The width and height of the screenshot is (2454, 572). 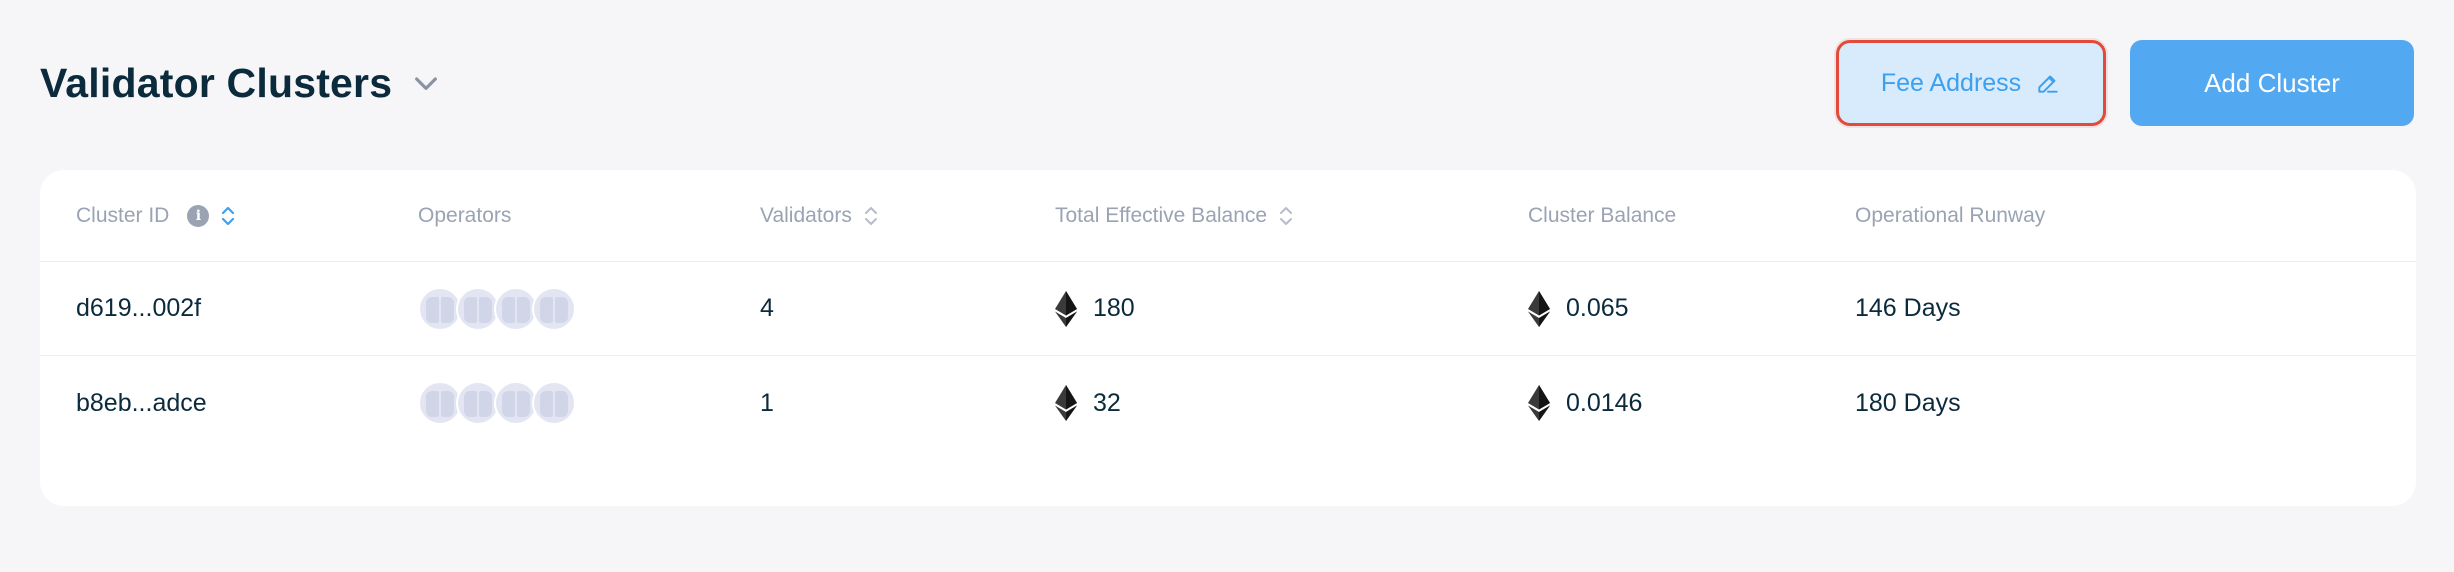 What do you see at coordinates (1908, 308) in the screenshot?
I see `operational-runway-cell: 146 Days` at bounding box center [1908, 308].